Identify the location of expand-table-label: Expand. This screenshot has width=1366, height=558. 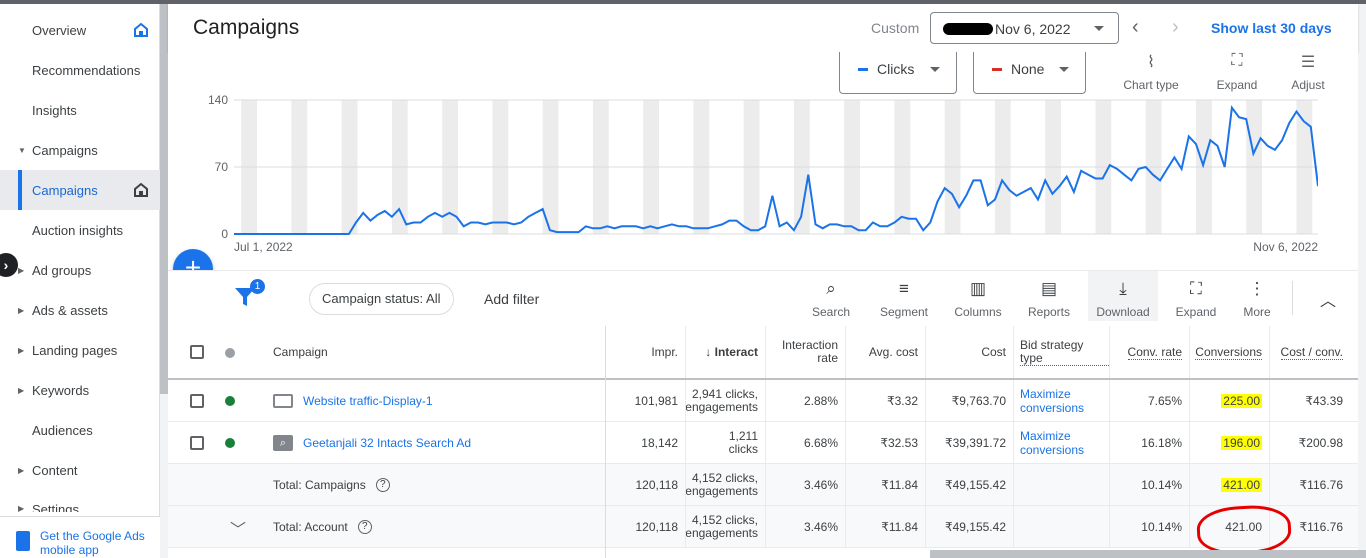
(1196, 312).